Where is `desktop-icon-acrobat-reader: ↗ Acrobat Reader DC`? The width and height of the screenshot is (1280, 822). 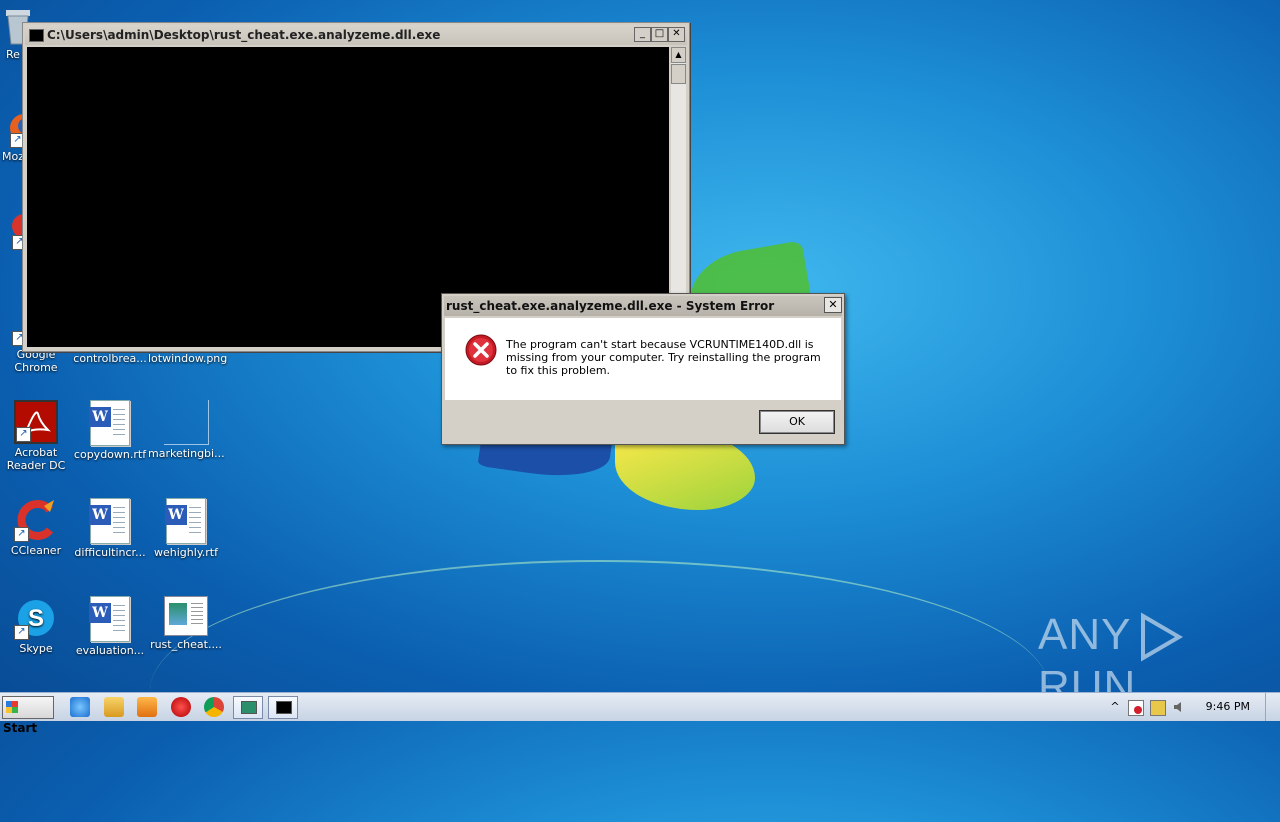 desktop-icon-acrobat-reader: ↗ Acrobat Reader DC is located at coordinates (37, 436).